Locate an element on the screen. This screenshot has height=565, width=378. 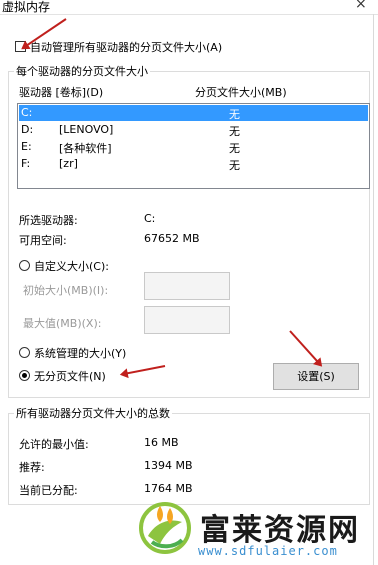
initial-size-input is located at coordinates (187, 286).